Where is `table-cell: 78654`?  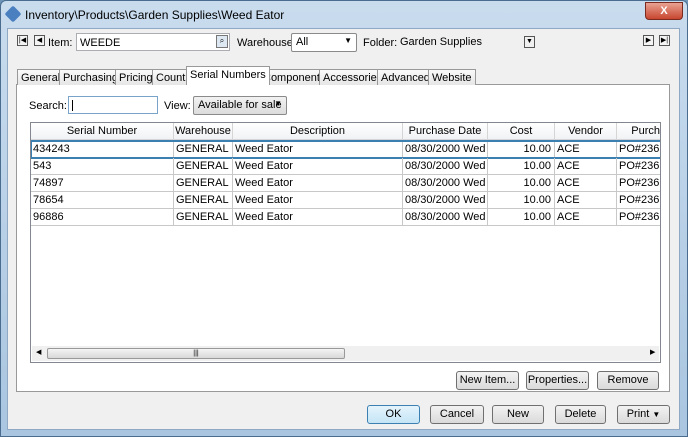 table-cell: 78654 is located at coordinates (102, 200).